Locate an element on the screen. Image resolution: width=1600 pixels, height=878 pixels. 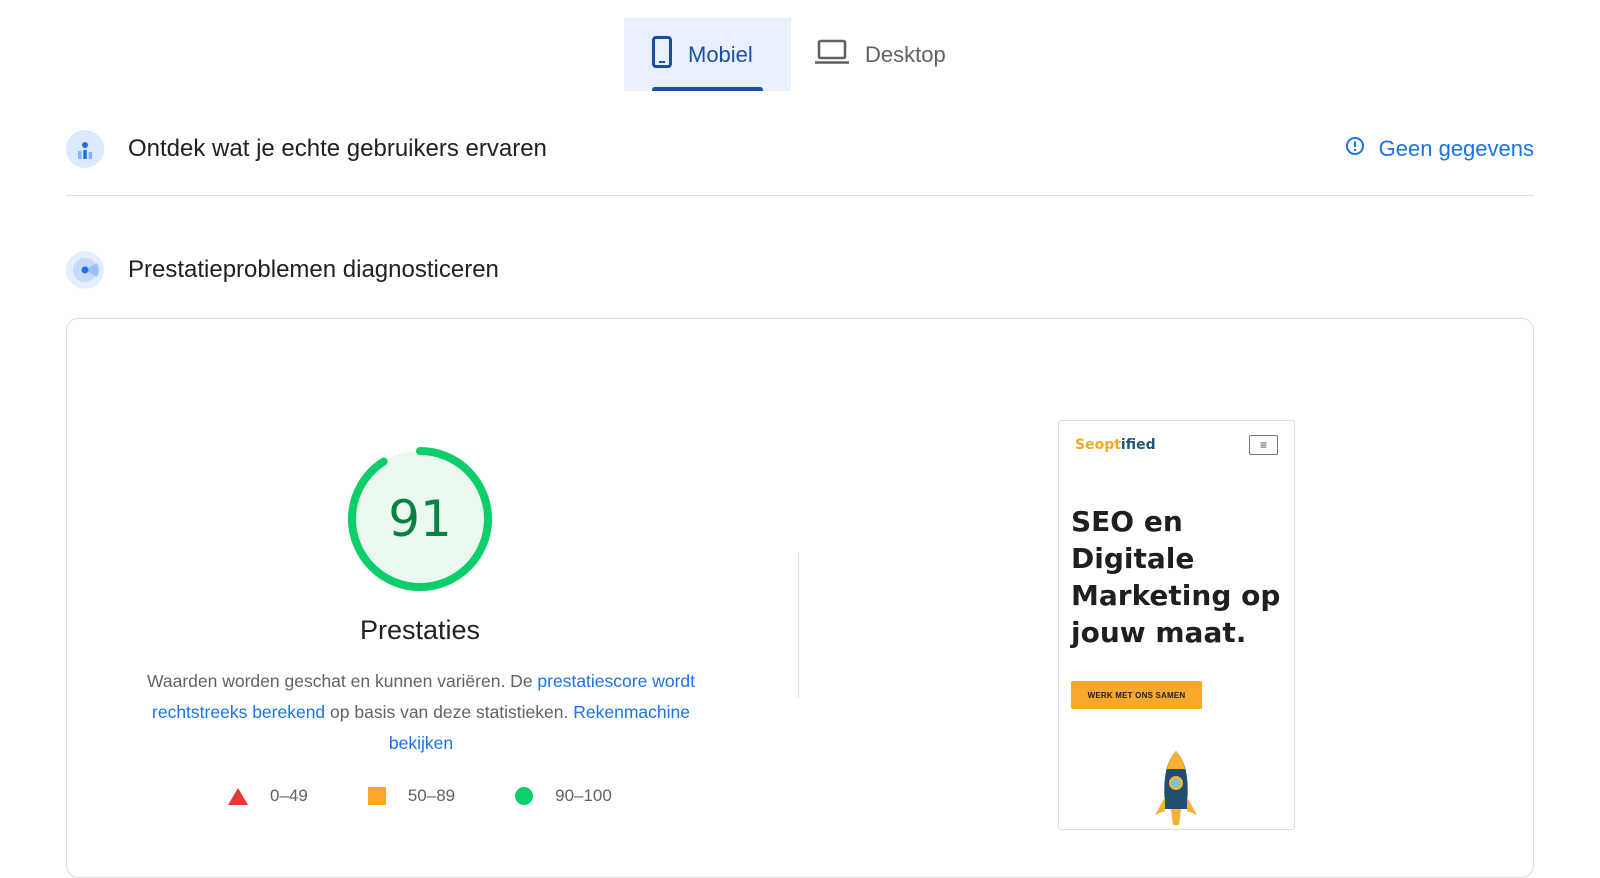
section-divider is located at coordinates (800, 195).